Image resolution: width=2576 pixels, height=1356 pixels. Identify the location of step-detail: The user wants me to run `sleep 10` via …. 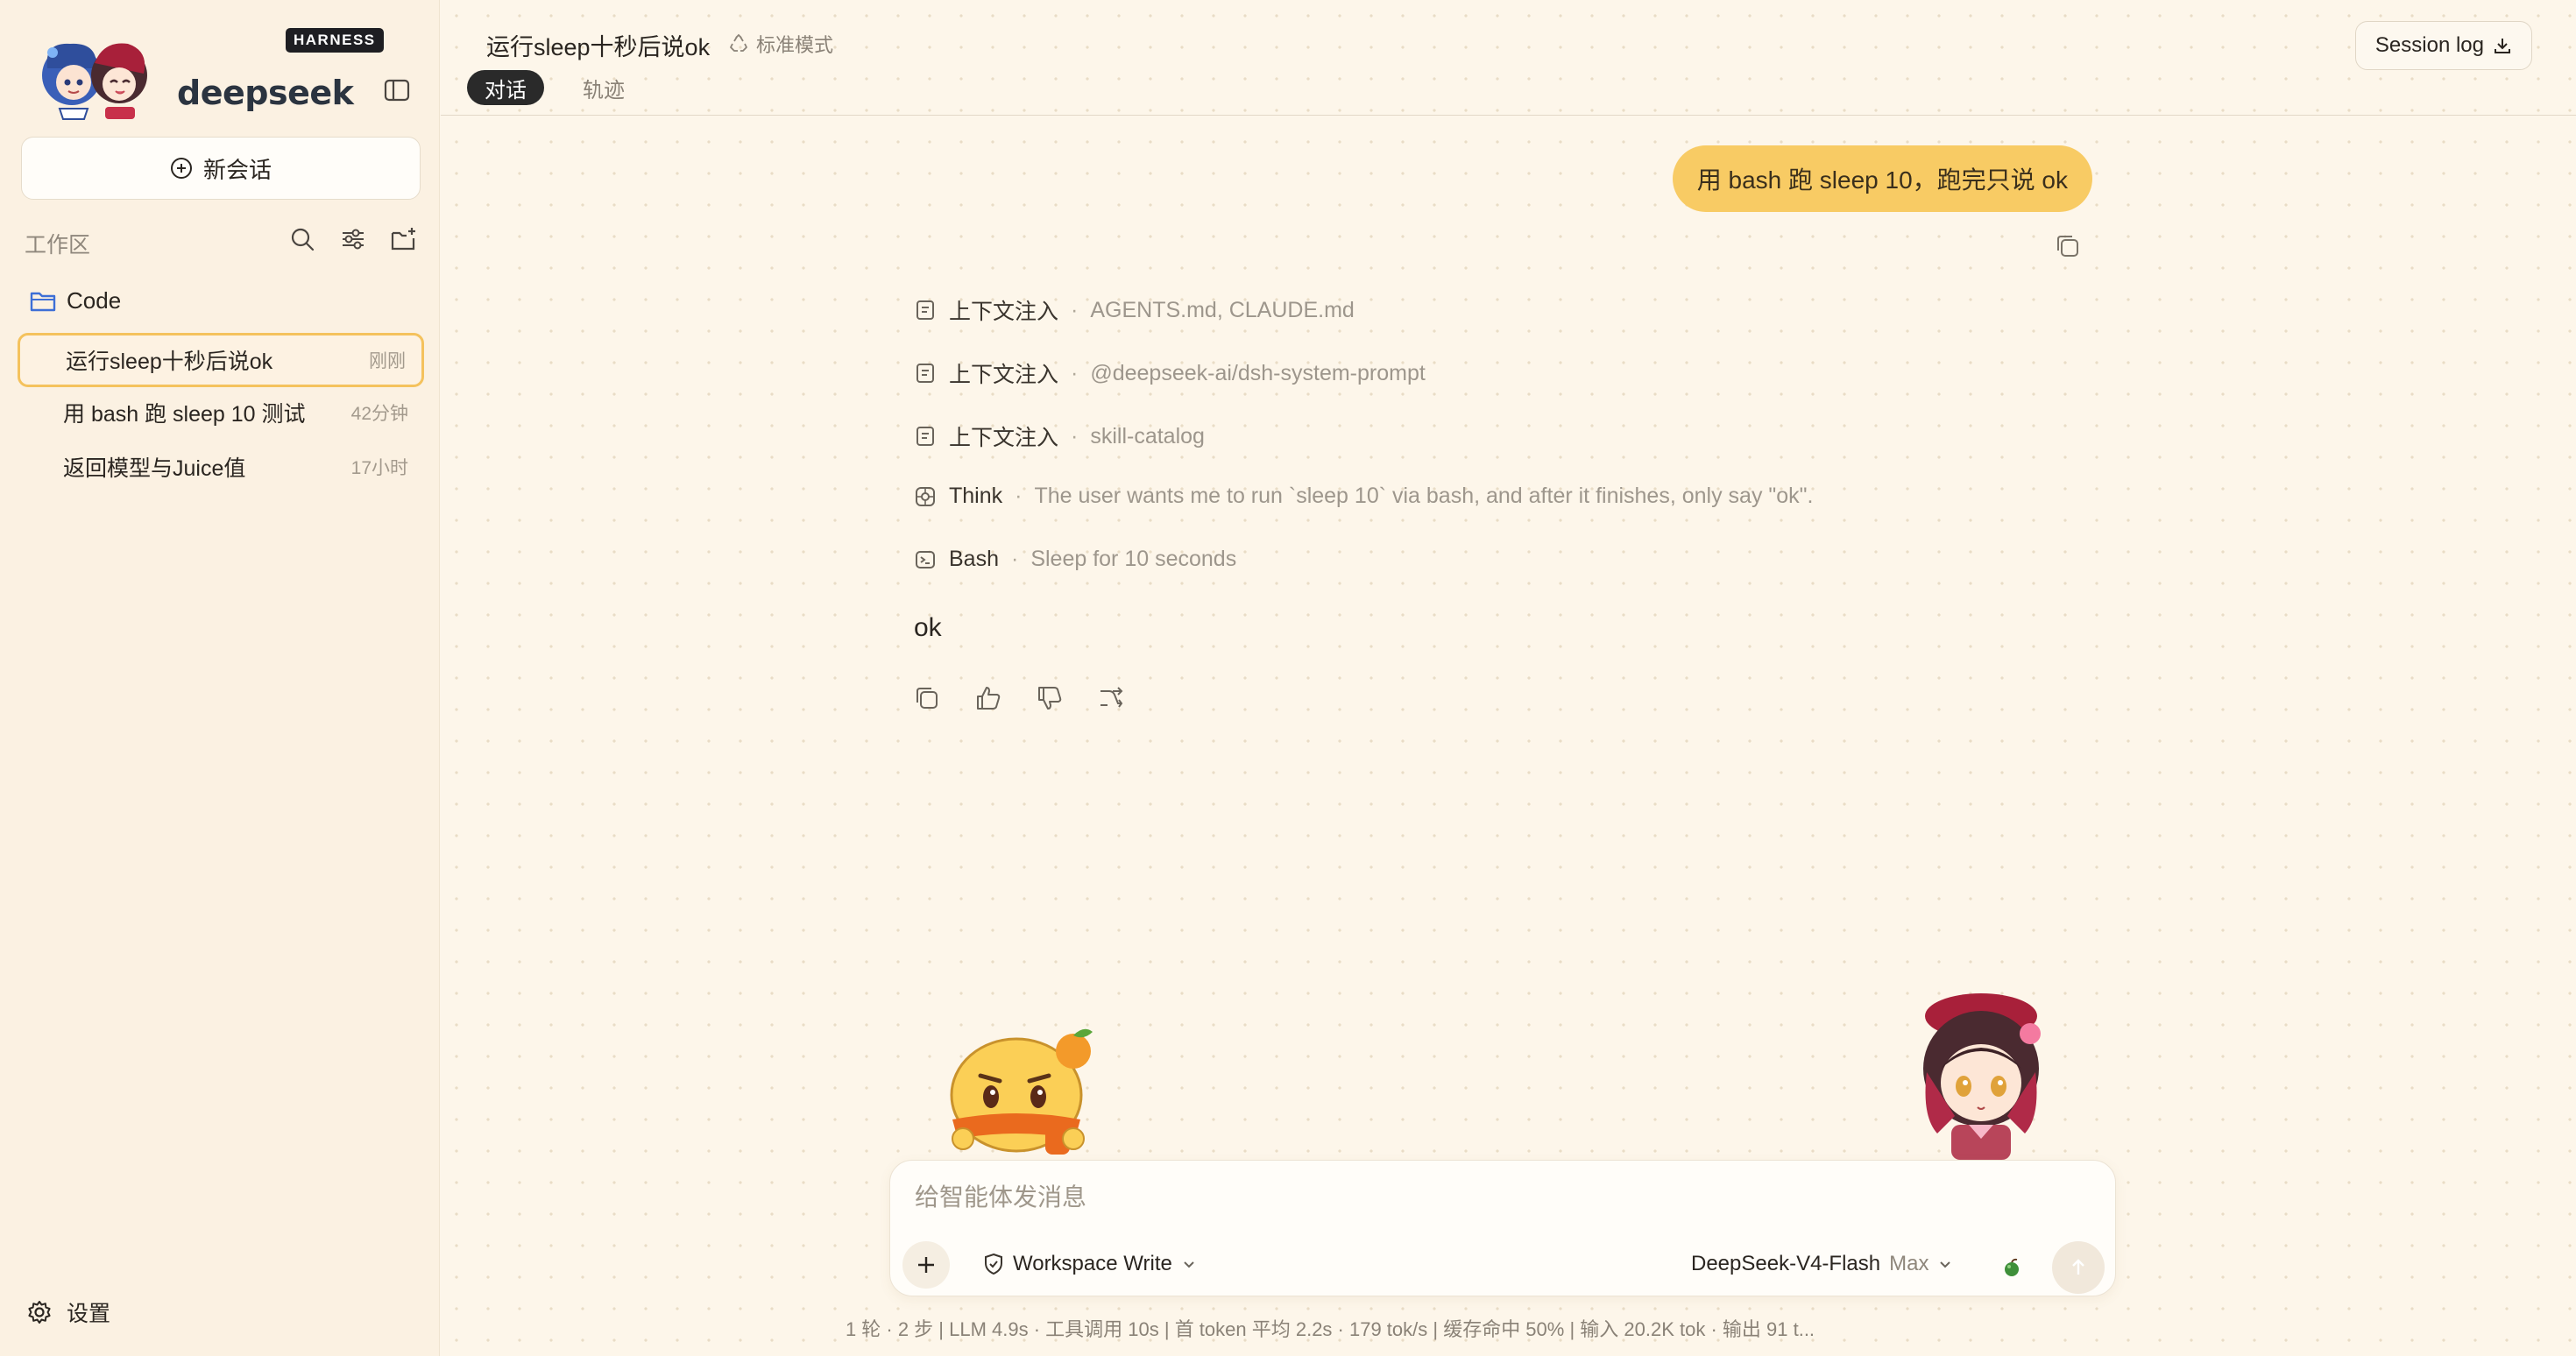
(1424, 496).